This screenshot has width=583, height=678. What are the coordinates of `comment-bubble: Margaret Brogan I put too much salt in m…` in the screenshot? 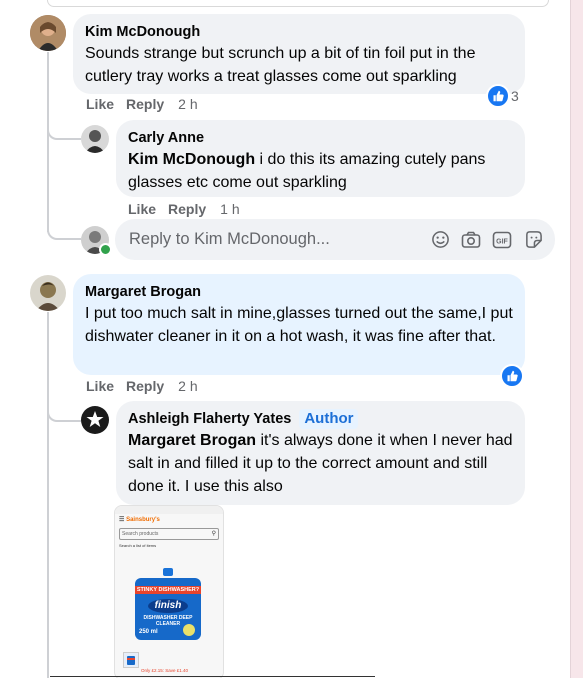 It's located at (299, 324).